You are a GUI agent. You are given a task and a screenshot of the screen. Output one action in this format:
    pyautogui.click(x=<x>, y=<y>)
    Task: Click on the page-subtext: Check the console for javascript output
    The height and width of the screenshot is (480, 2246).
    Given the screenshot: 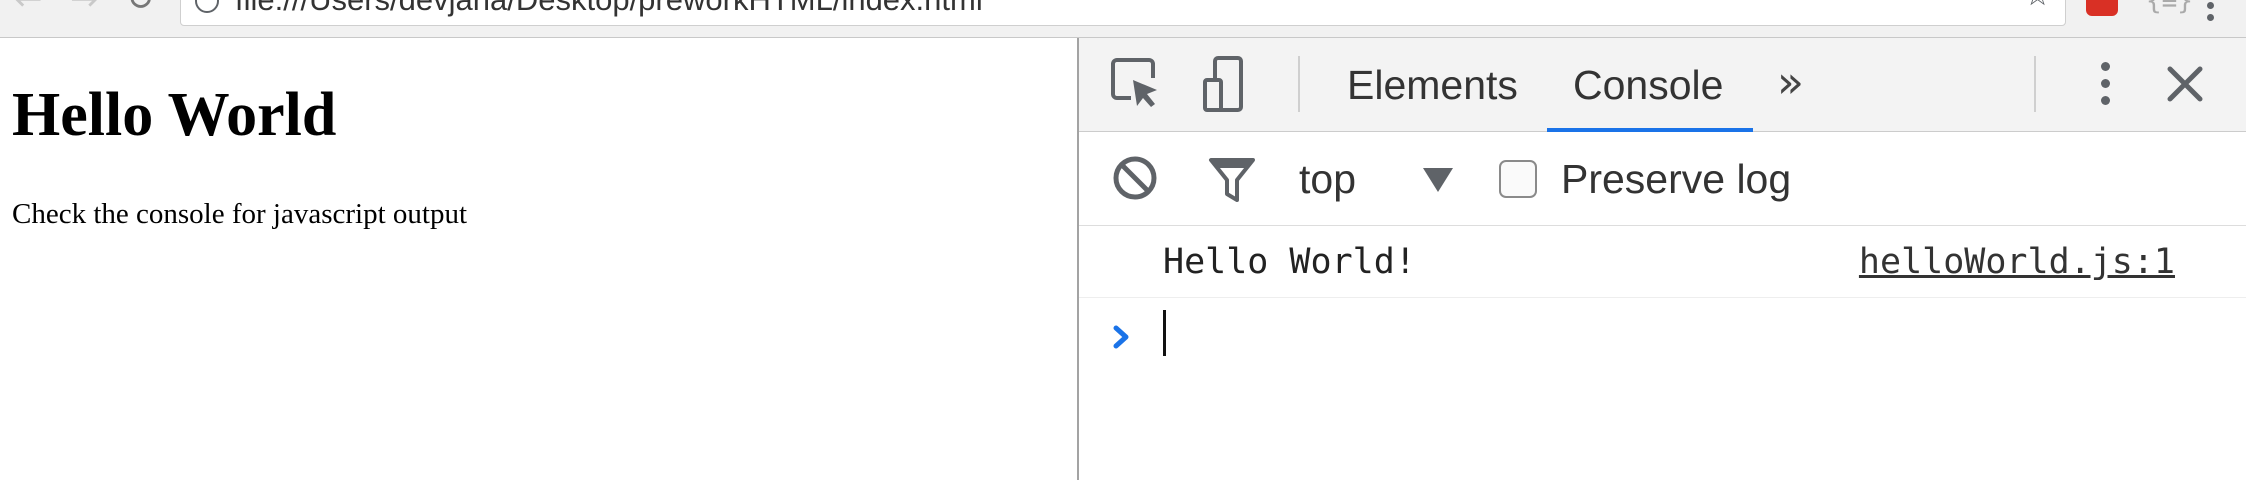 What is the action you would take?
    pyautogui.click(x=240, y=214)
    